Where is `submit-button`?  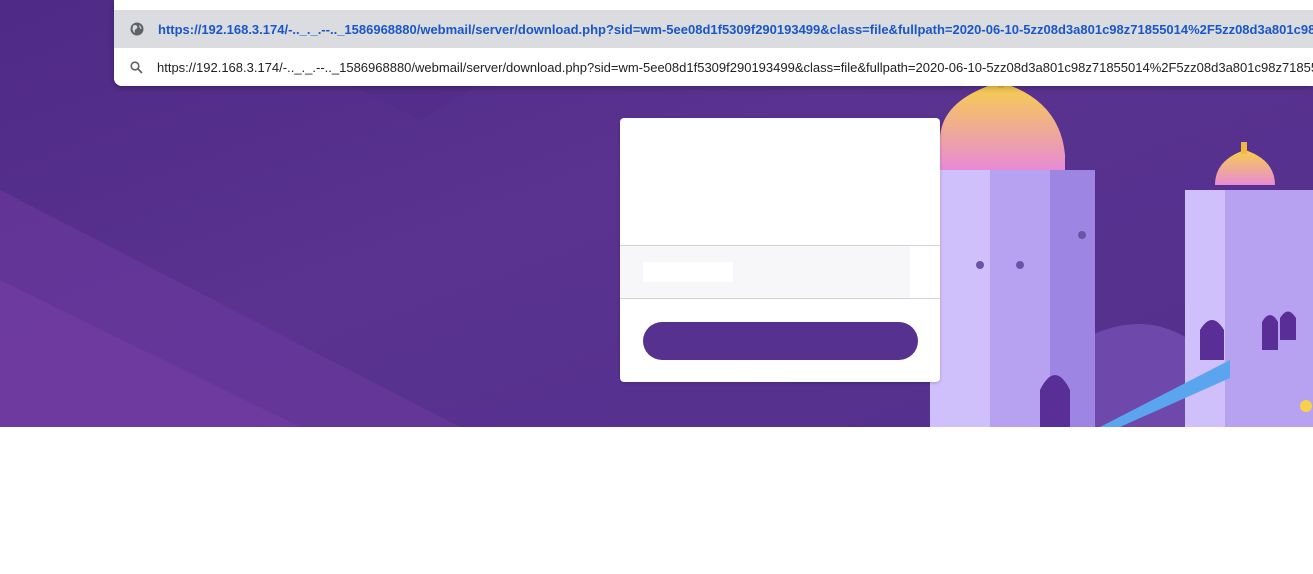
submit-button is located at coordinates (780, 341).